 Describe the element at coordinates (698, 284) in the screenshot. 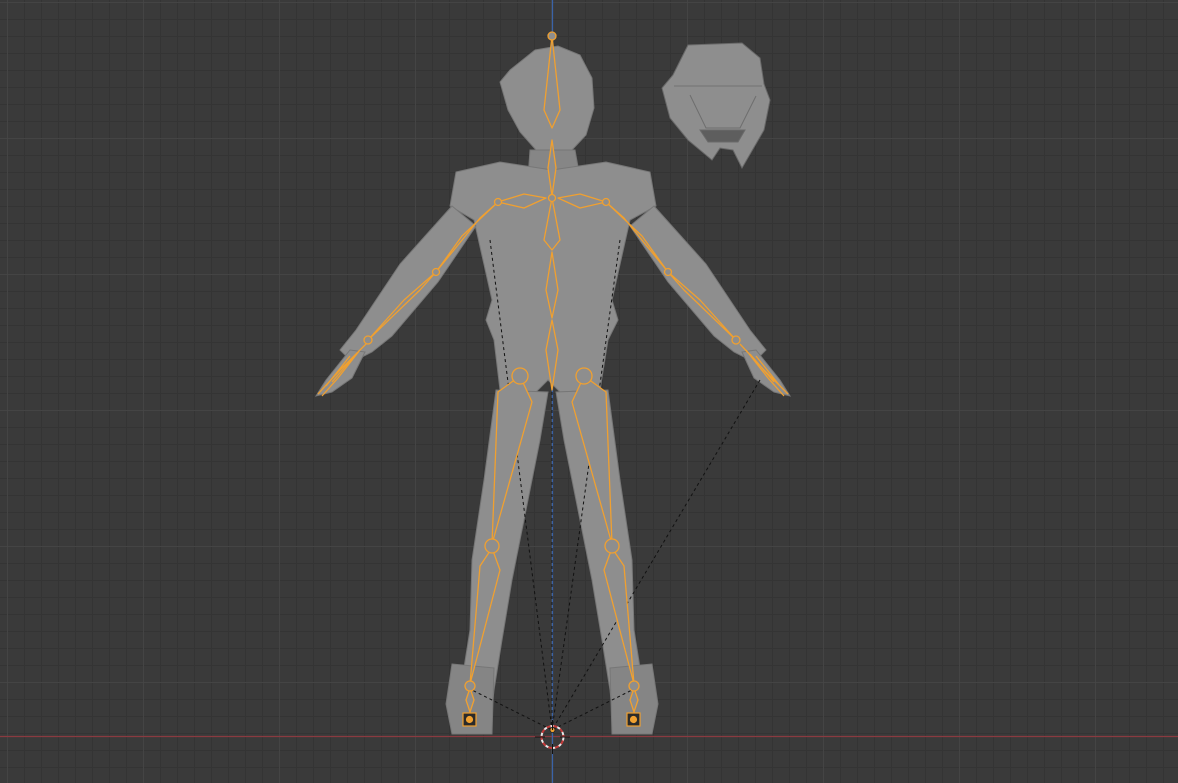

I see `right-arm-mesh` at that location.